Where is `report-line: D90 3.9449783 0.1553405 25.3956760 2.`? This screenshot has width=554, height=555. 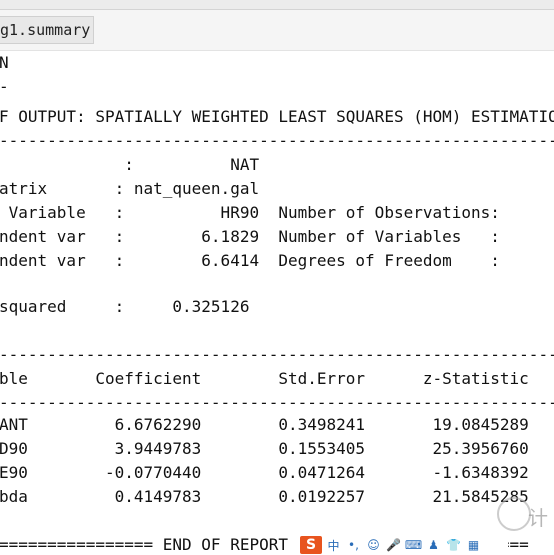 report-line: D90 3.9449783 0.1553405 25.3956760 2. is located at coordinates (277, 448).